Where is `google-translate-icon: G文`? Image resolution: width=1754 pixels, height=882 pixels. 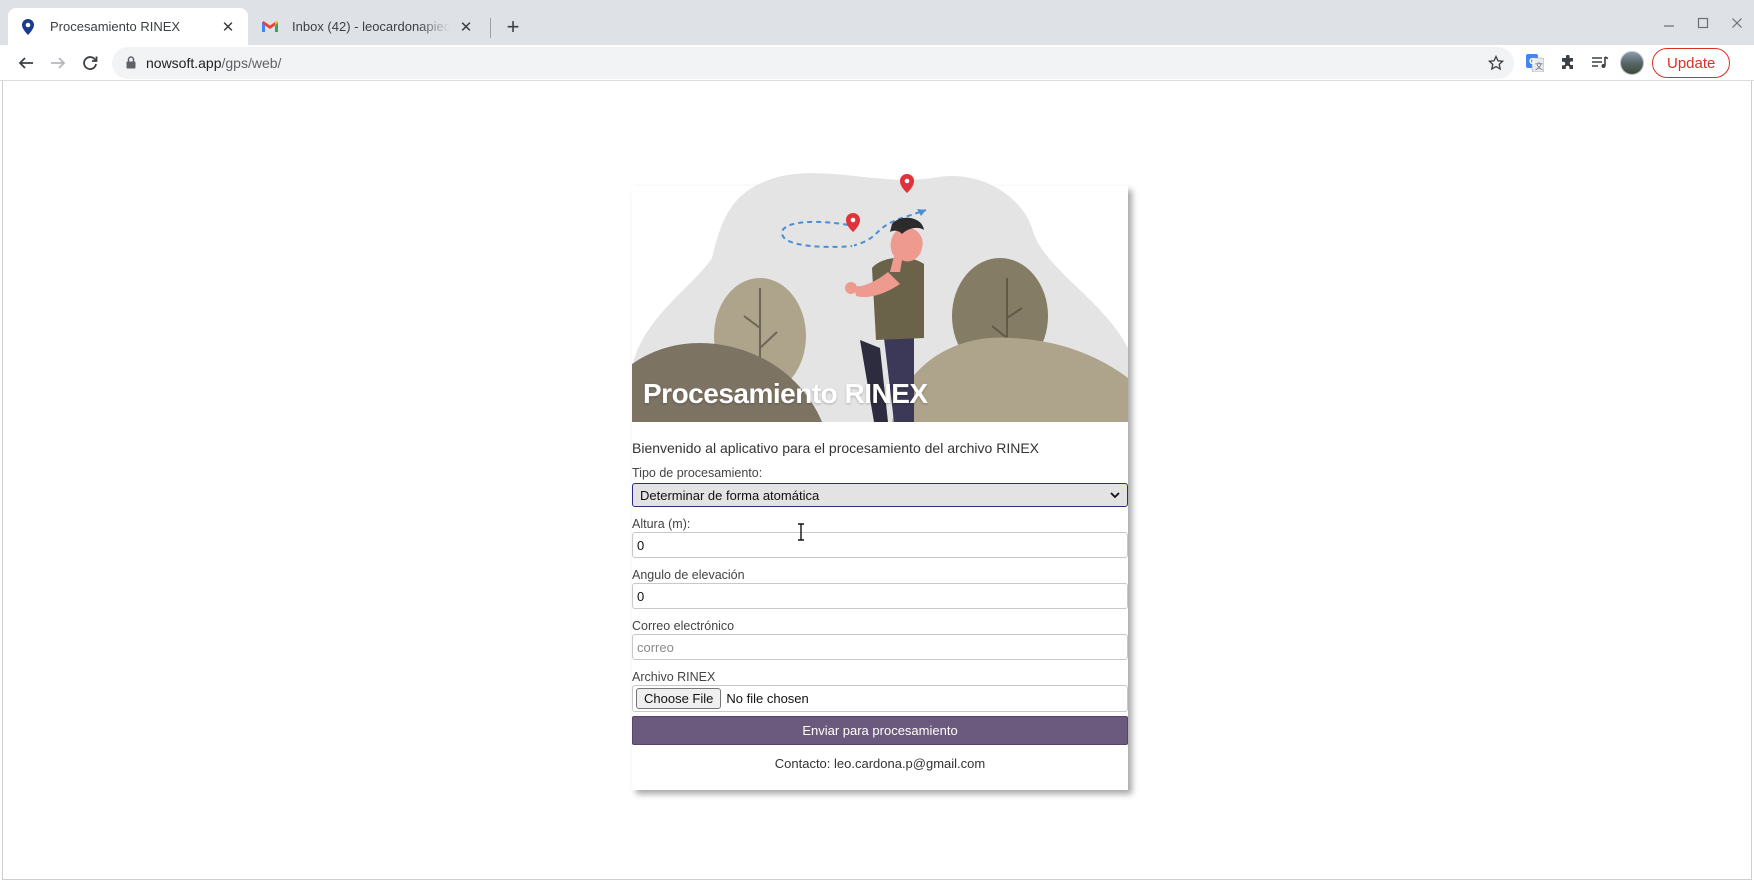
google-translate-icon: G文 is located at coordinates (1535, 63).